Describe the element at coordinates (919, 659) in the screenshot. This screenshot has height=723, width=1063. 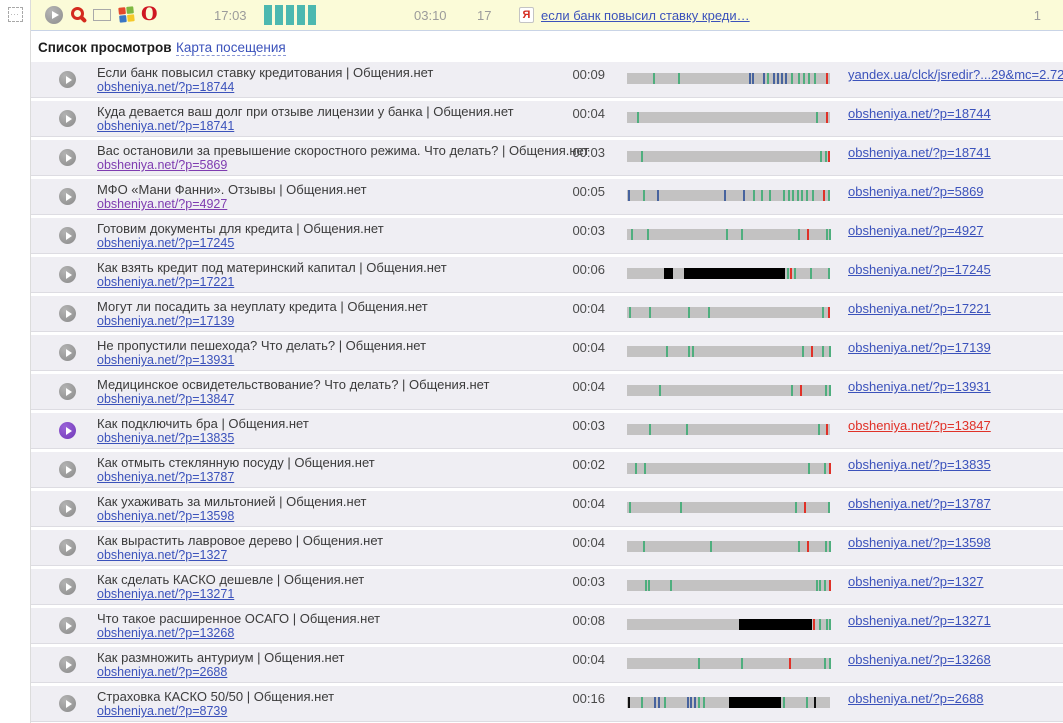
I see `referrer-link: obsheniya.net/?p=13268` at that location.